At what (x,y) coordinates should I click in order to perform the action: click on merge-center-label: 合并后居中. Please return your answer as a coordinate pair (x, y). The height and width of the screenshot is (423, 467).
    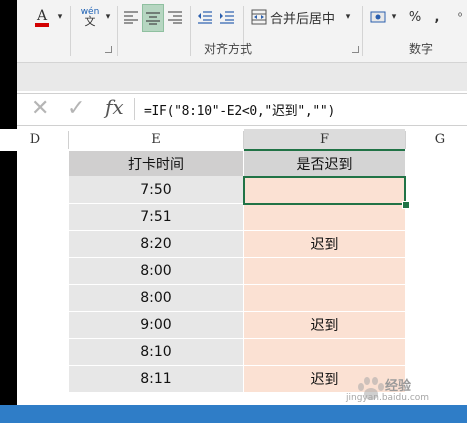
    Looking at the image, I should click on (303, 19).